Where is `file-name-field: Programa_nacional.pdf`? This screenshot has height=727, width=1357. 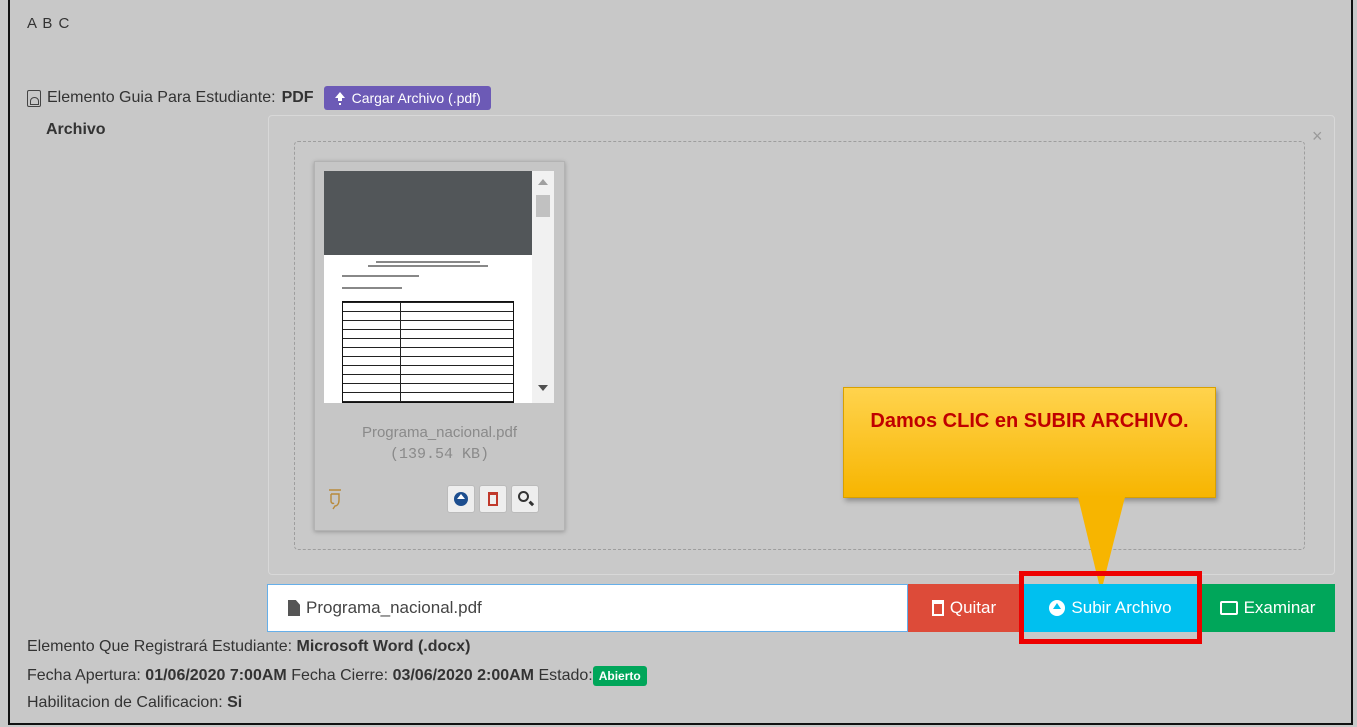 file-name-field: Programa_nacional.pdf is located at coordinates (587, 608).